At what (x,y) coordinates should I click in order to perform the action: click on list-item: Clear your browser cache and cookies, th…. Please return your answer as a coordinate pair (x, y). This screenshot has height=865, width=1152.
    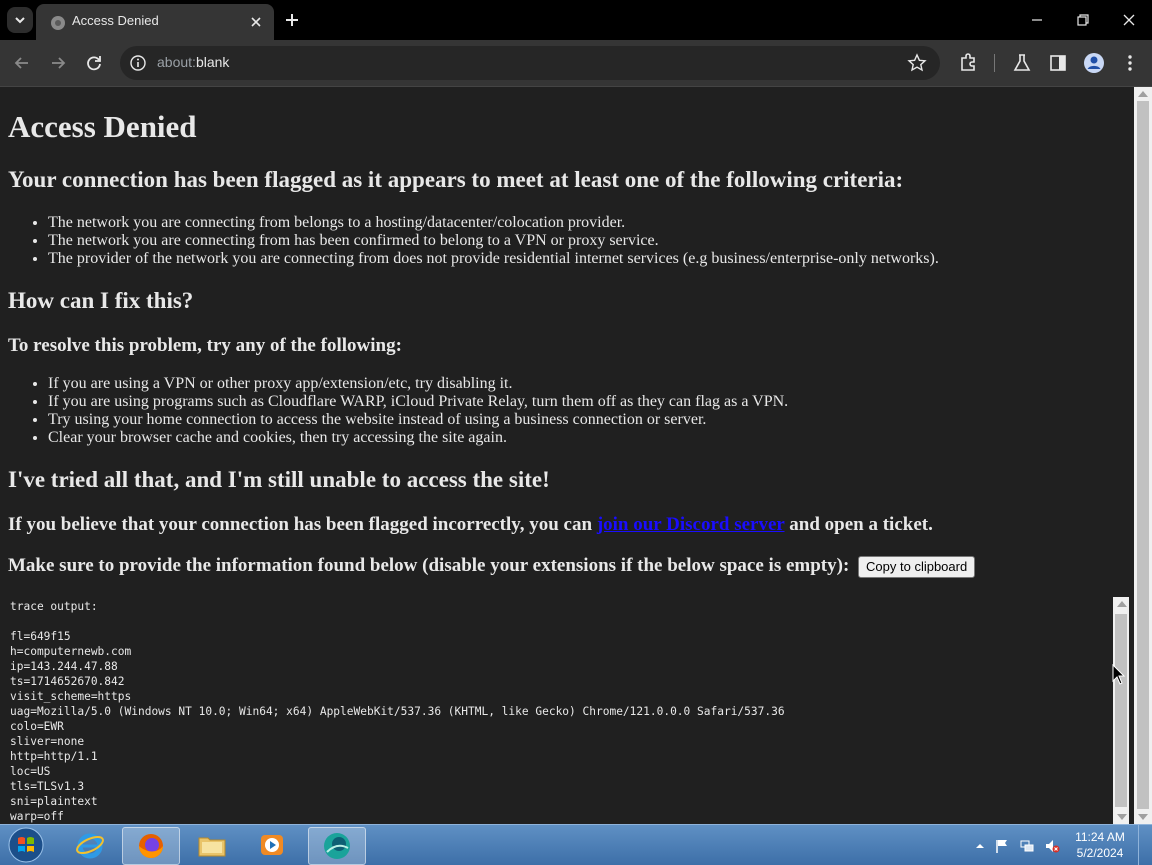
    Looking at the image, I should click on (418, 438).